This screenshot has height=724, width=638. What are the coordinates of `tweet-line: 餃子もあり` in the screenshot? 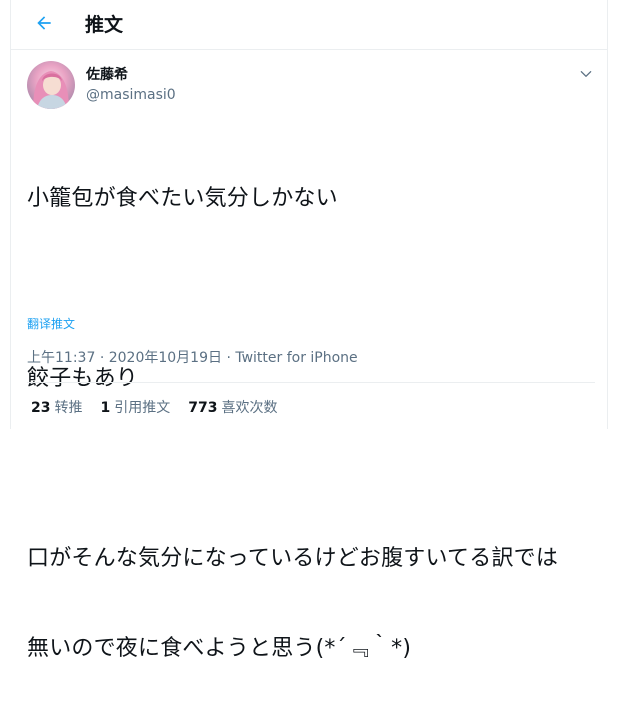 It's located at (83, 378).